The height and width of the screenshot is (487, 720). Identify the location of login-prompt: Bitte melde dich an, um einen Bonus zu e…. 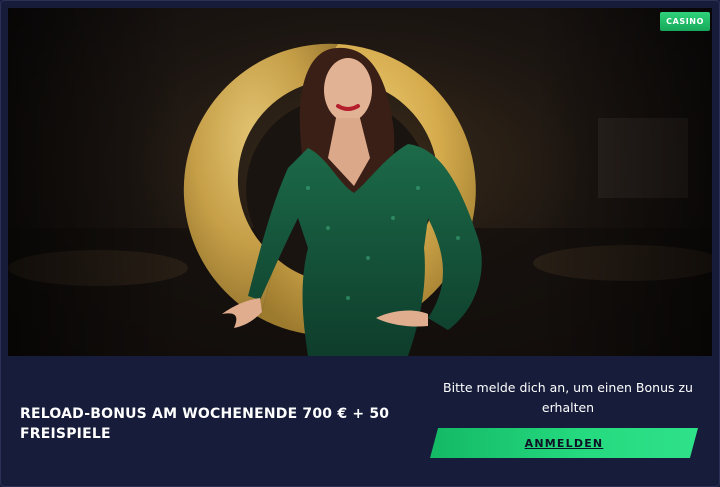
(568, 397).